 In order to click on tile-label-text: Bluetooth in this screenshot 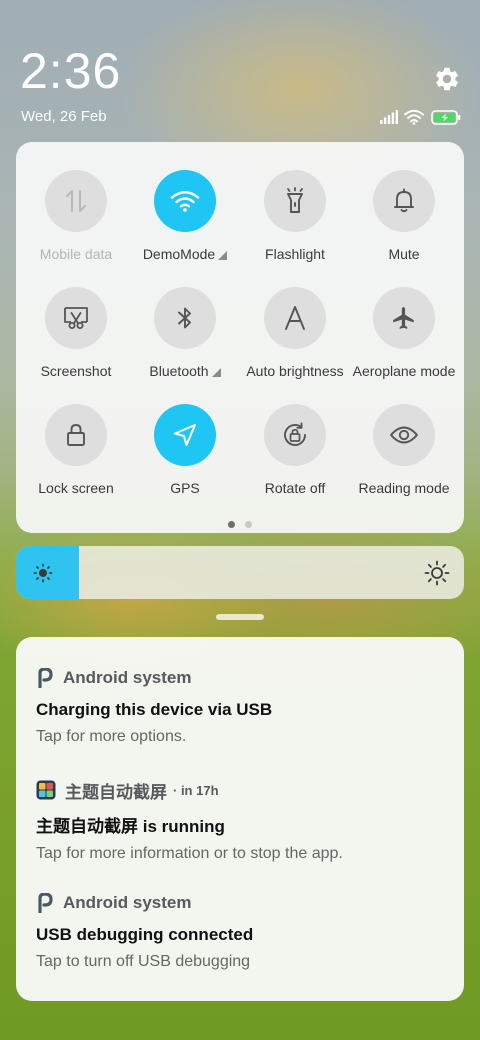, I will do `click(179, 371)`.